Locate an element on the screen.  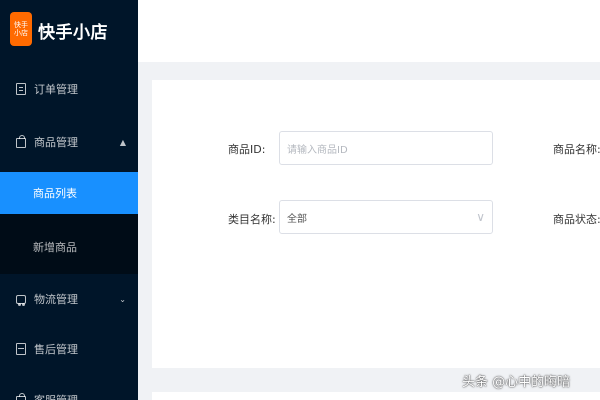
logo-text: 快手小店 is located at coordinates (73, 33).